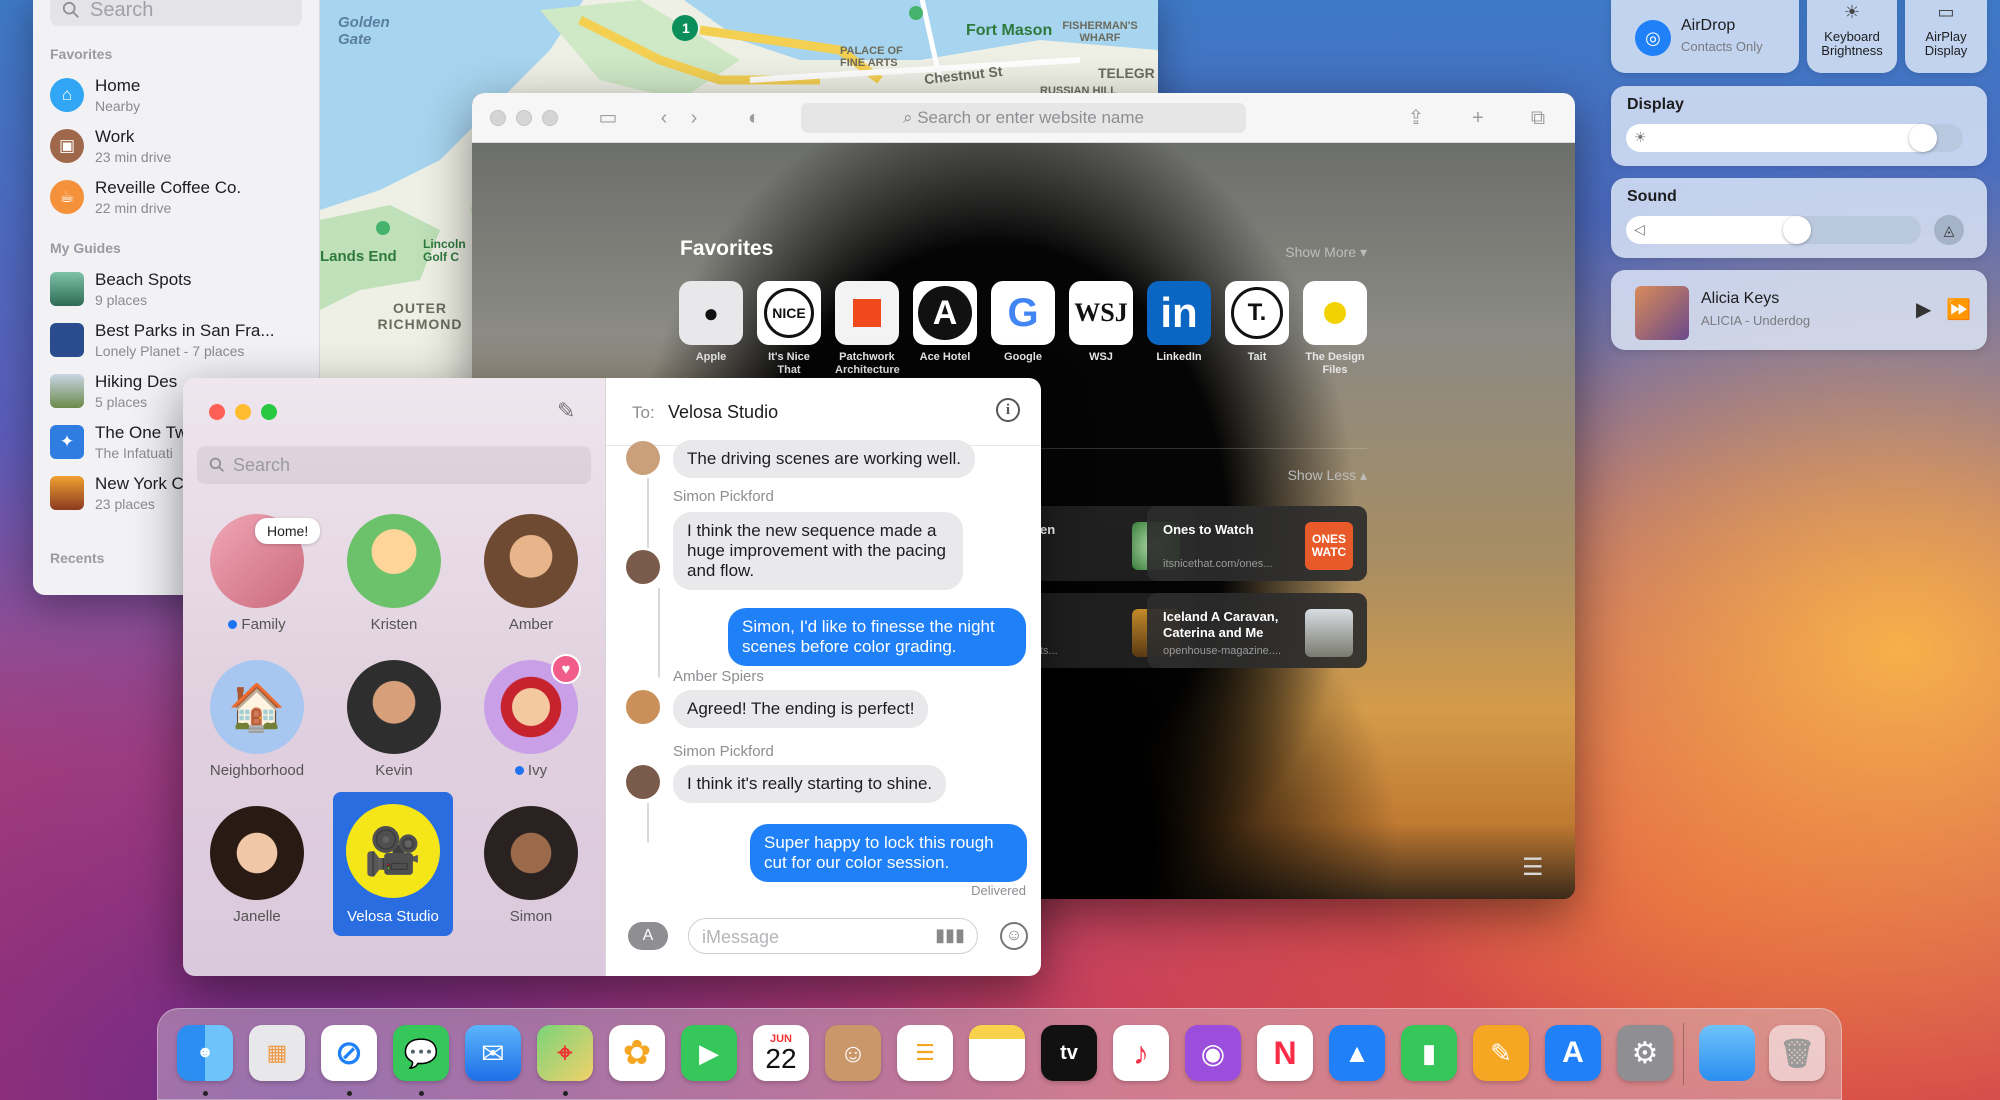  I want to click on audio-waveform-icon: ▮▮▮, so click(950, 935).